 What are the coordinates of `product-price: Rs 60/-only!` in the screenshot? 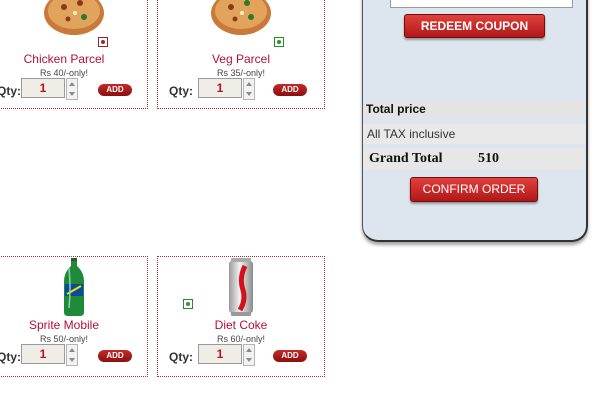 It's located at (241, 339).